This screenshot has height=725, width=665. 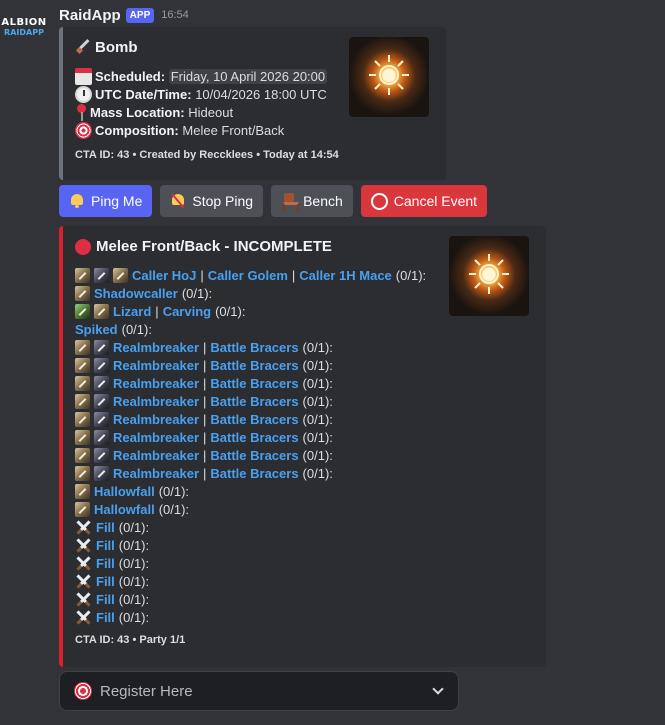 What do you see at coordinates (187, 311) in the screenshot?
I see `role-link: Carving` at bounding box center [187, 311].